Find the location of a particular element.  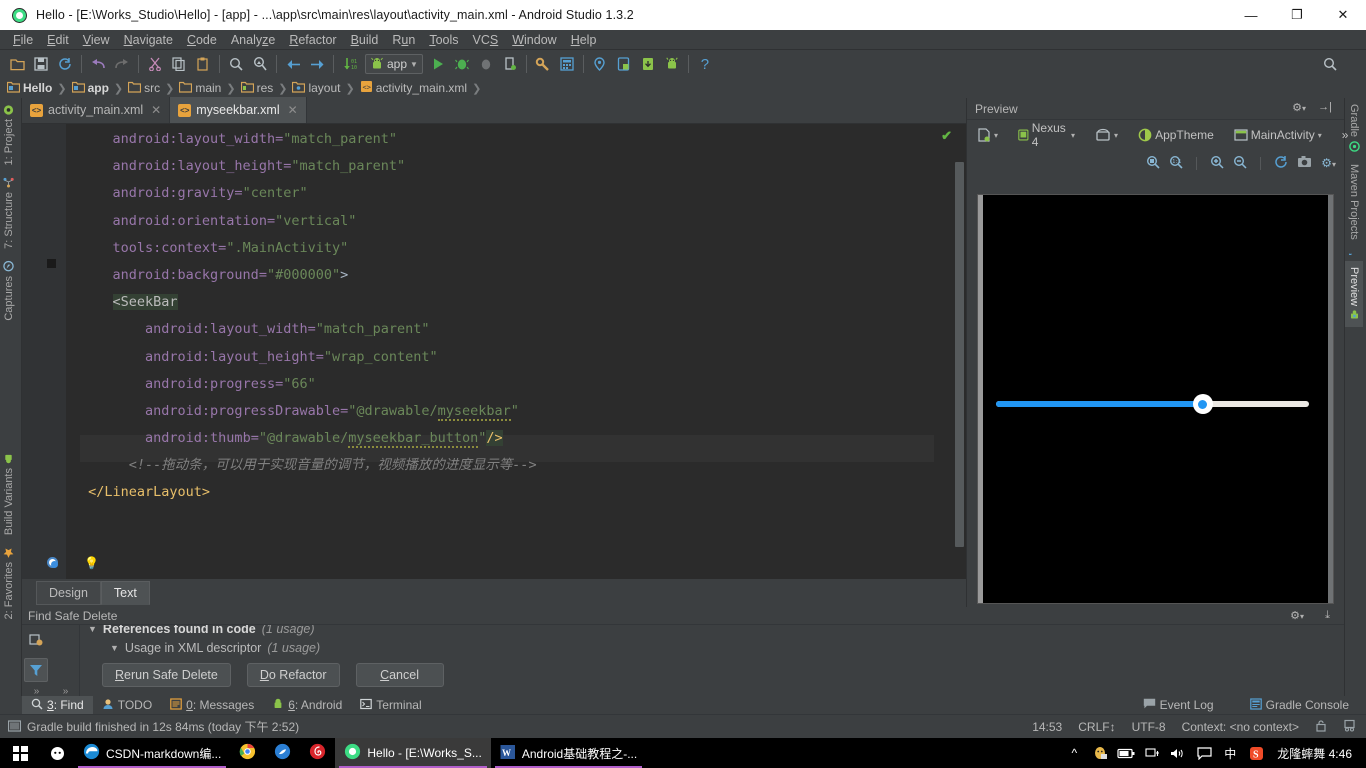

inspection-ok-icon: ✔ is located at coordinates (946, 136).